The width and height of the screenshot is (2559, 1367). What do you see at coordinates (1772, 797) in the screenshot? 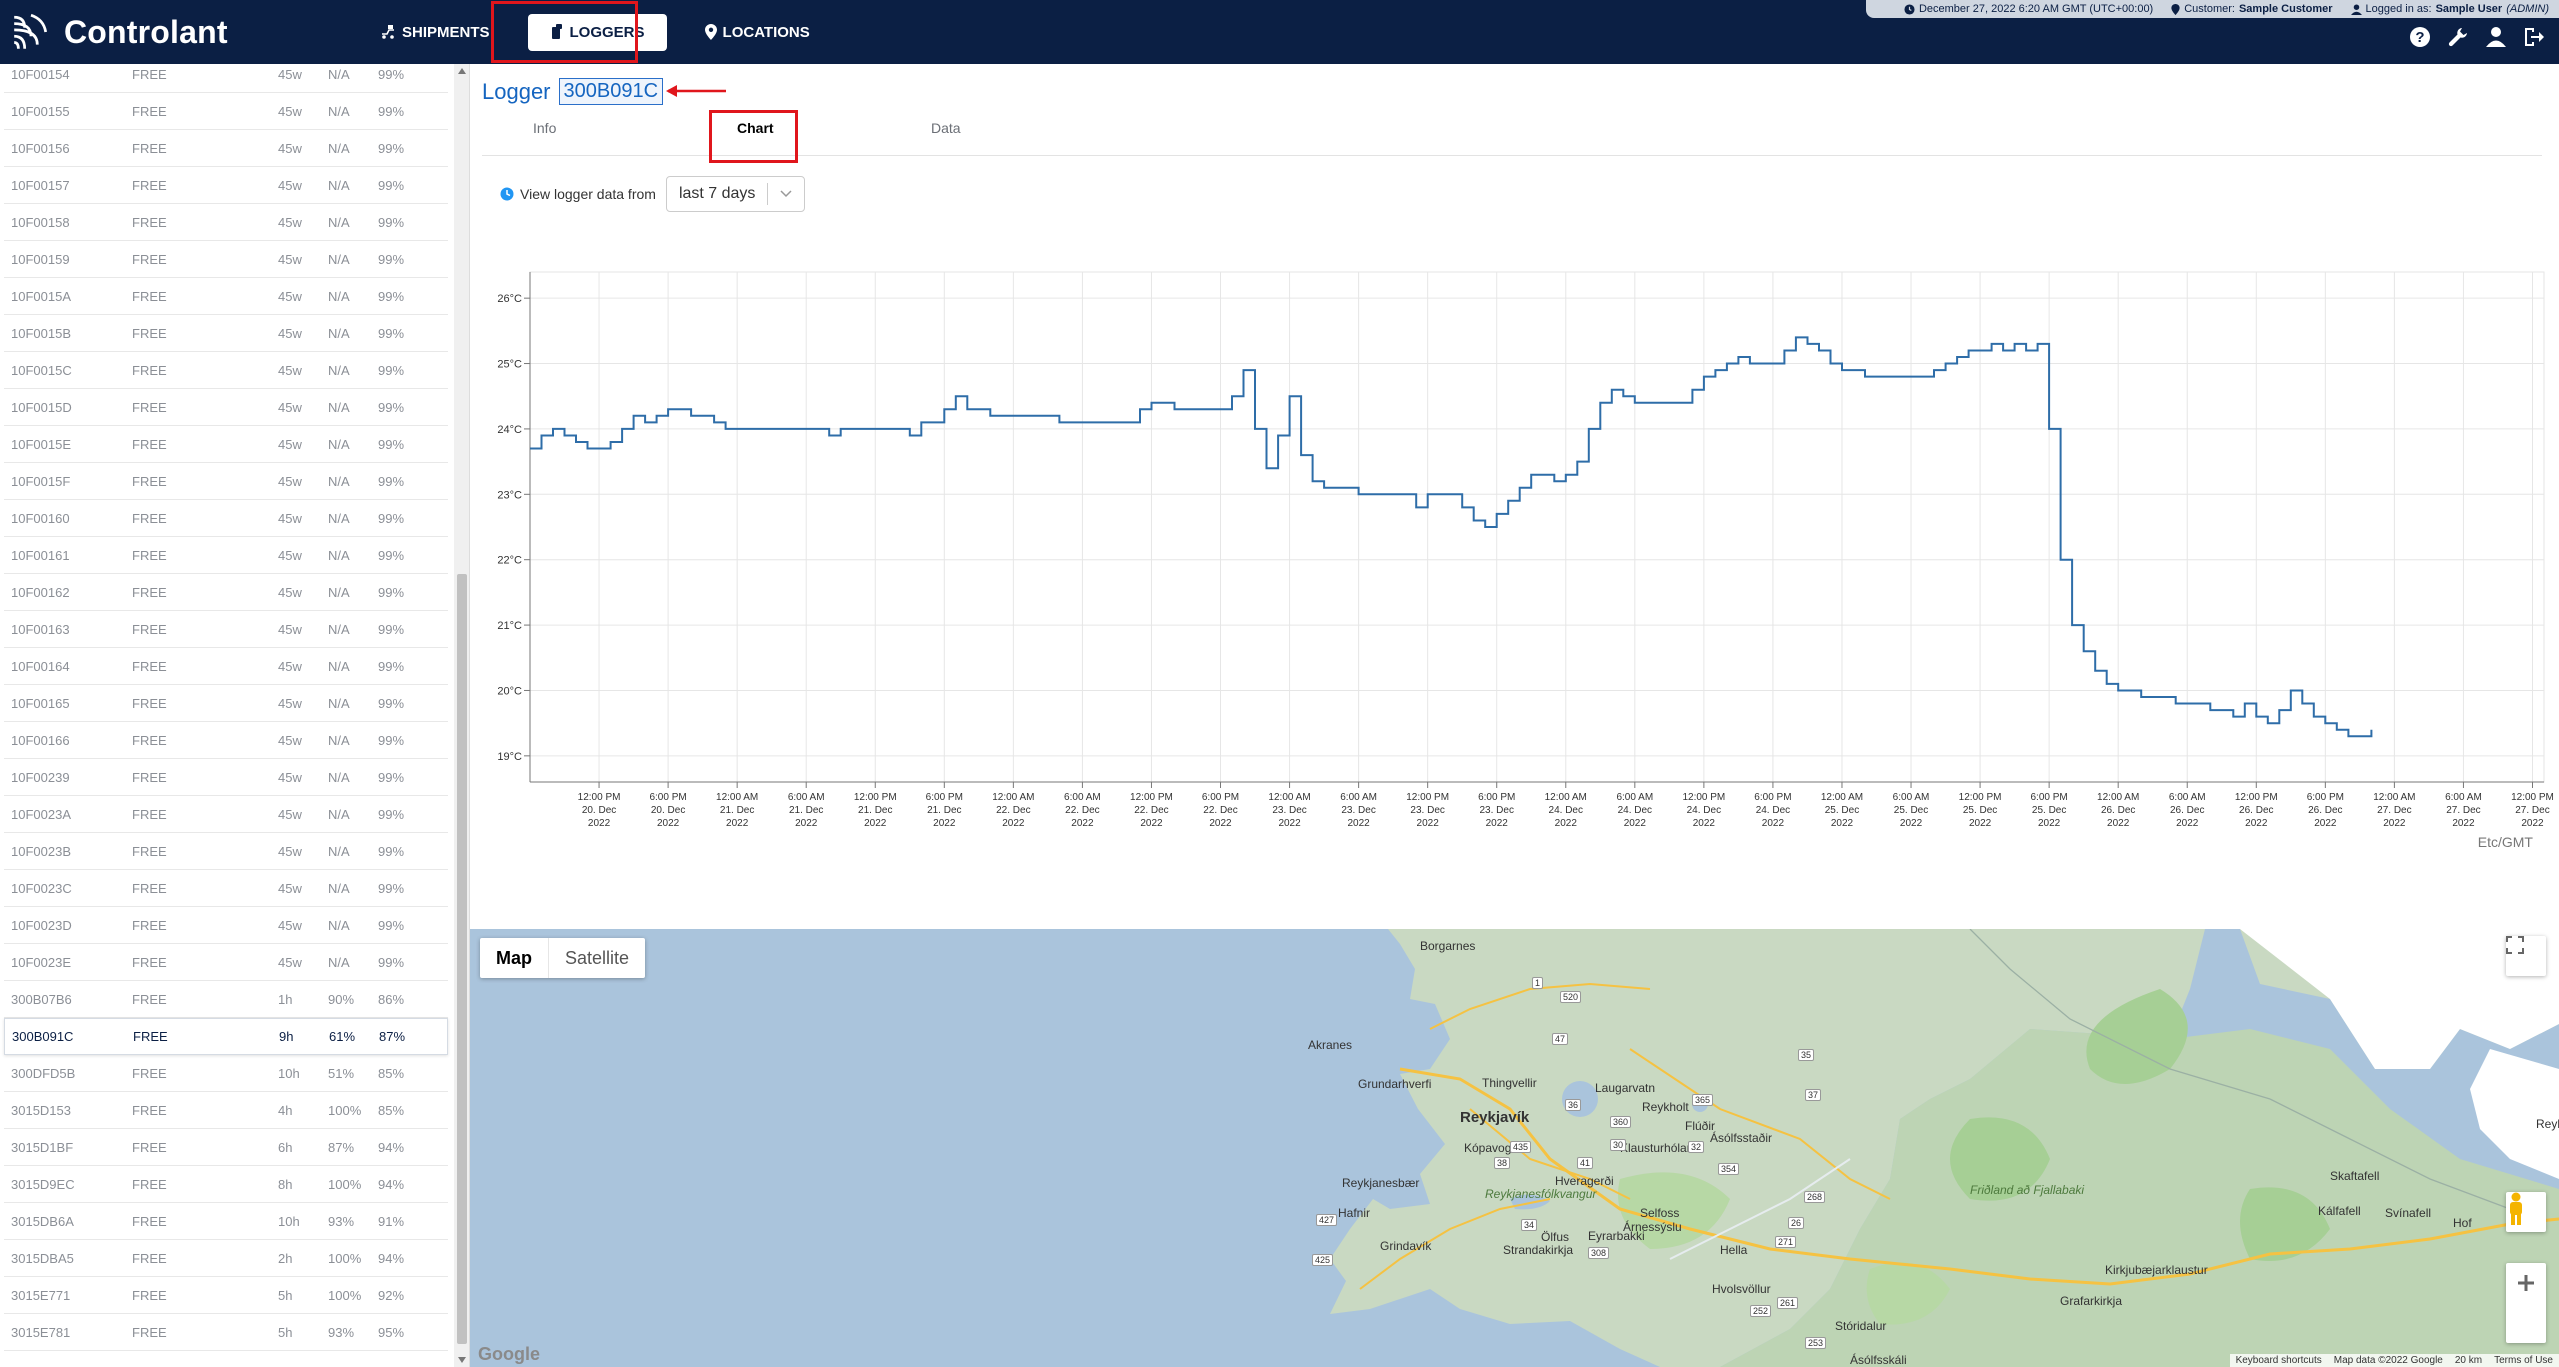
I see `x-tick-label: 6:00 PM` at bounding box center [1772, 797].